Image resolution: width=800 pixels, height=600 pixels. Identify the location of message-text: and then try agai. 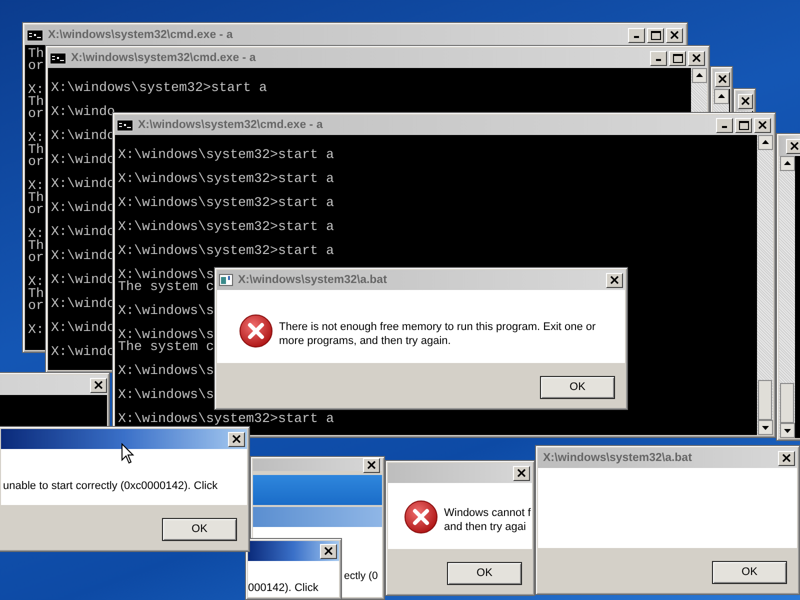
(485, 527).